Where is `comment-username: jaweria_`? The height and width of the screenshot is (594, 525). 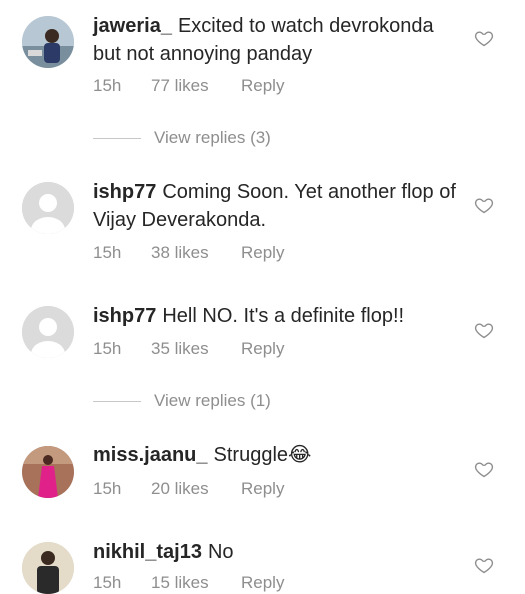 comment-username: jaweria_ is located at coordinates (132, 26).